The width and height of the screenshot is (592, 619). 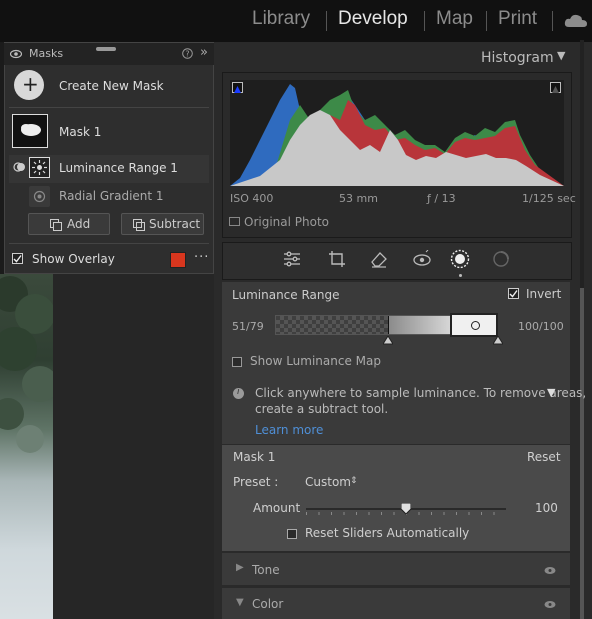 I want to click on more-options-icon: ···, so click(x=201, y=257).